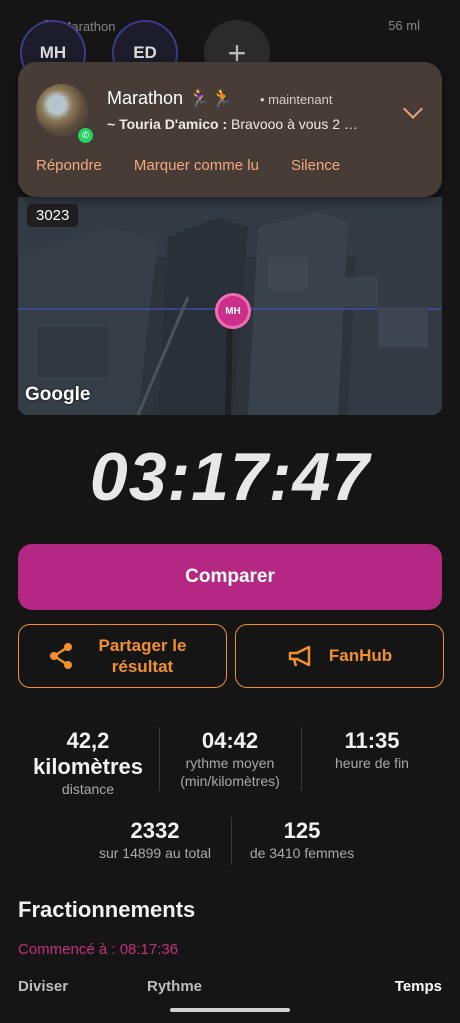  I want to click on notification-title: Marathon 🏃‍♀️🏃, so click(170, 98).